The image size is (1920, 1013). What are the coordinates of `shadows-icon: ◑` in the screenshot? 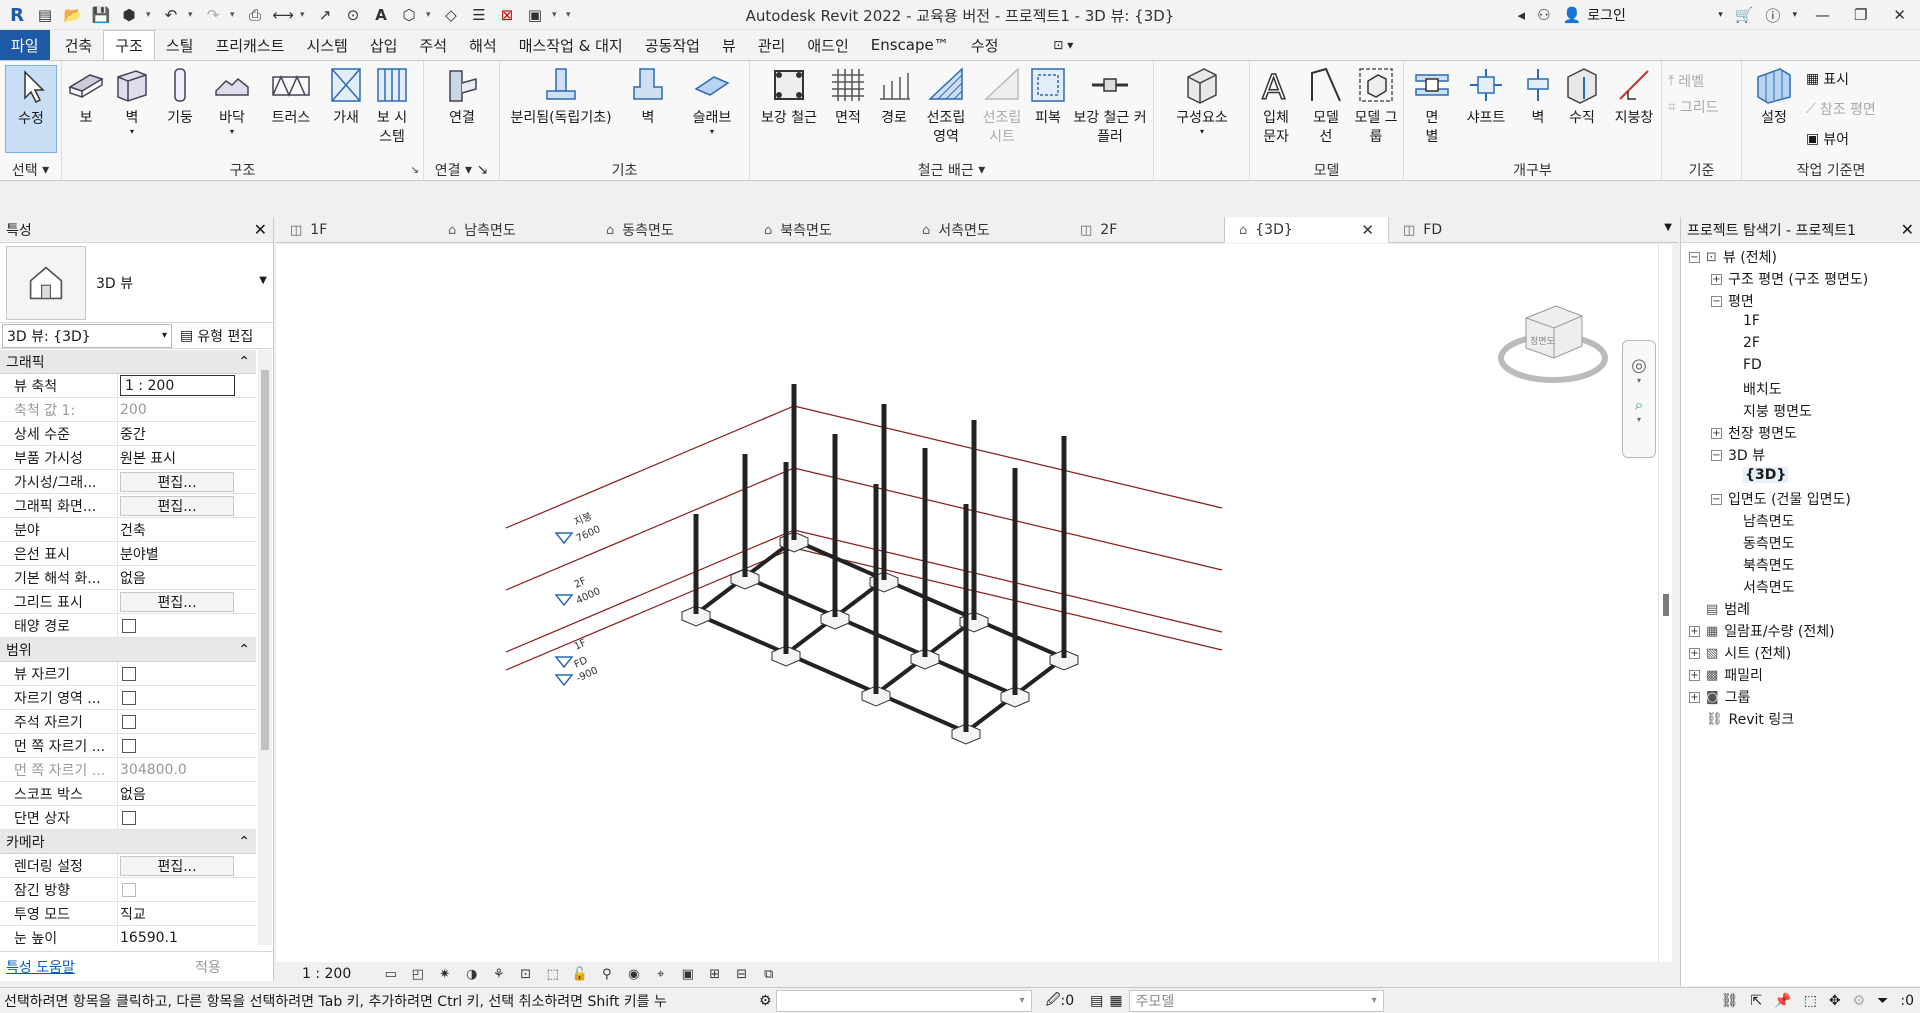 It's located at (471, 974).